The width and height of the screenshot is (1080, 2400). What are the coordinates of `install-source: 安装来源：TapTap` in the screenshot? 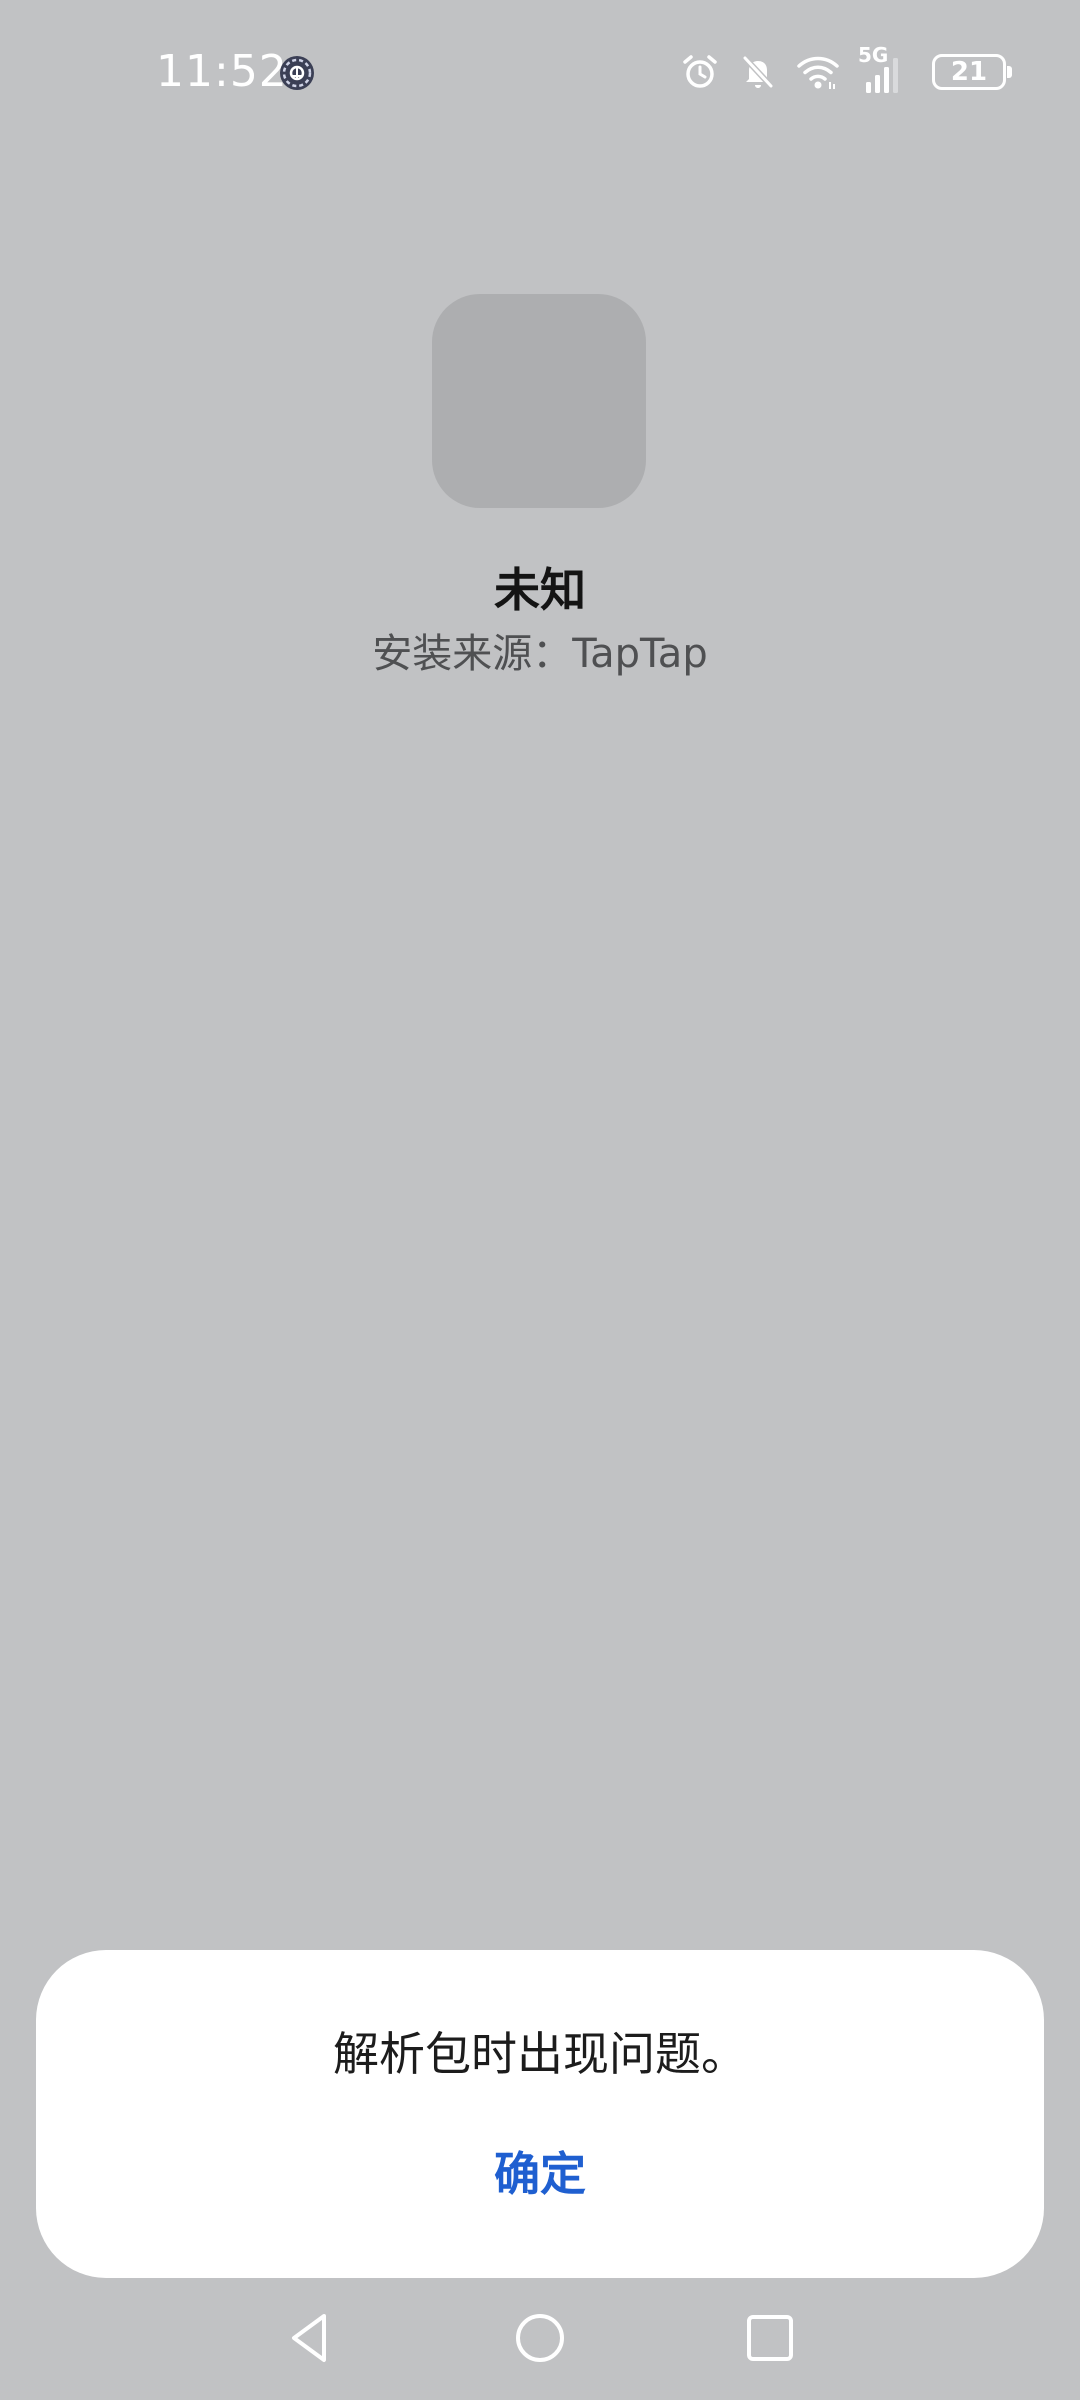 It's located at (540, 654).